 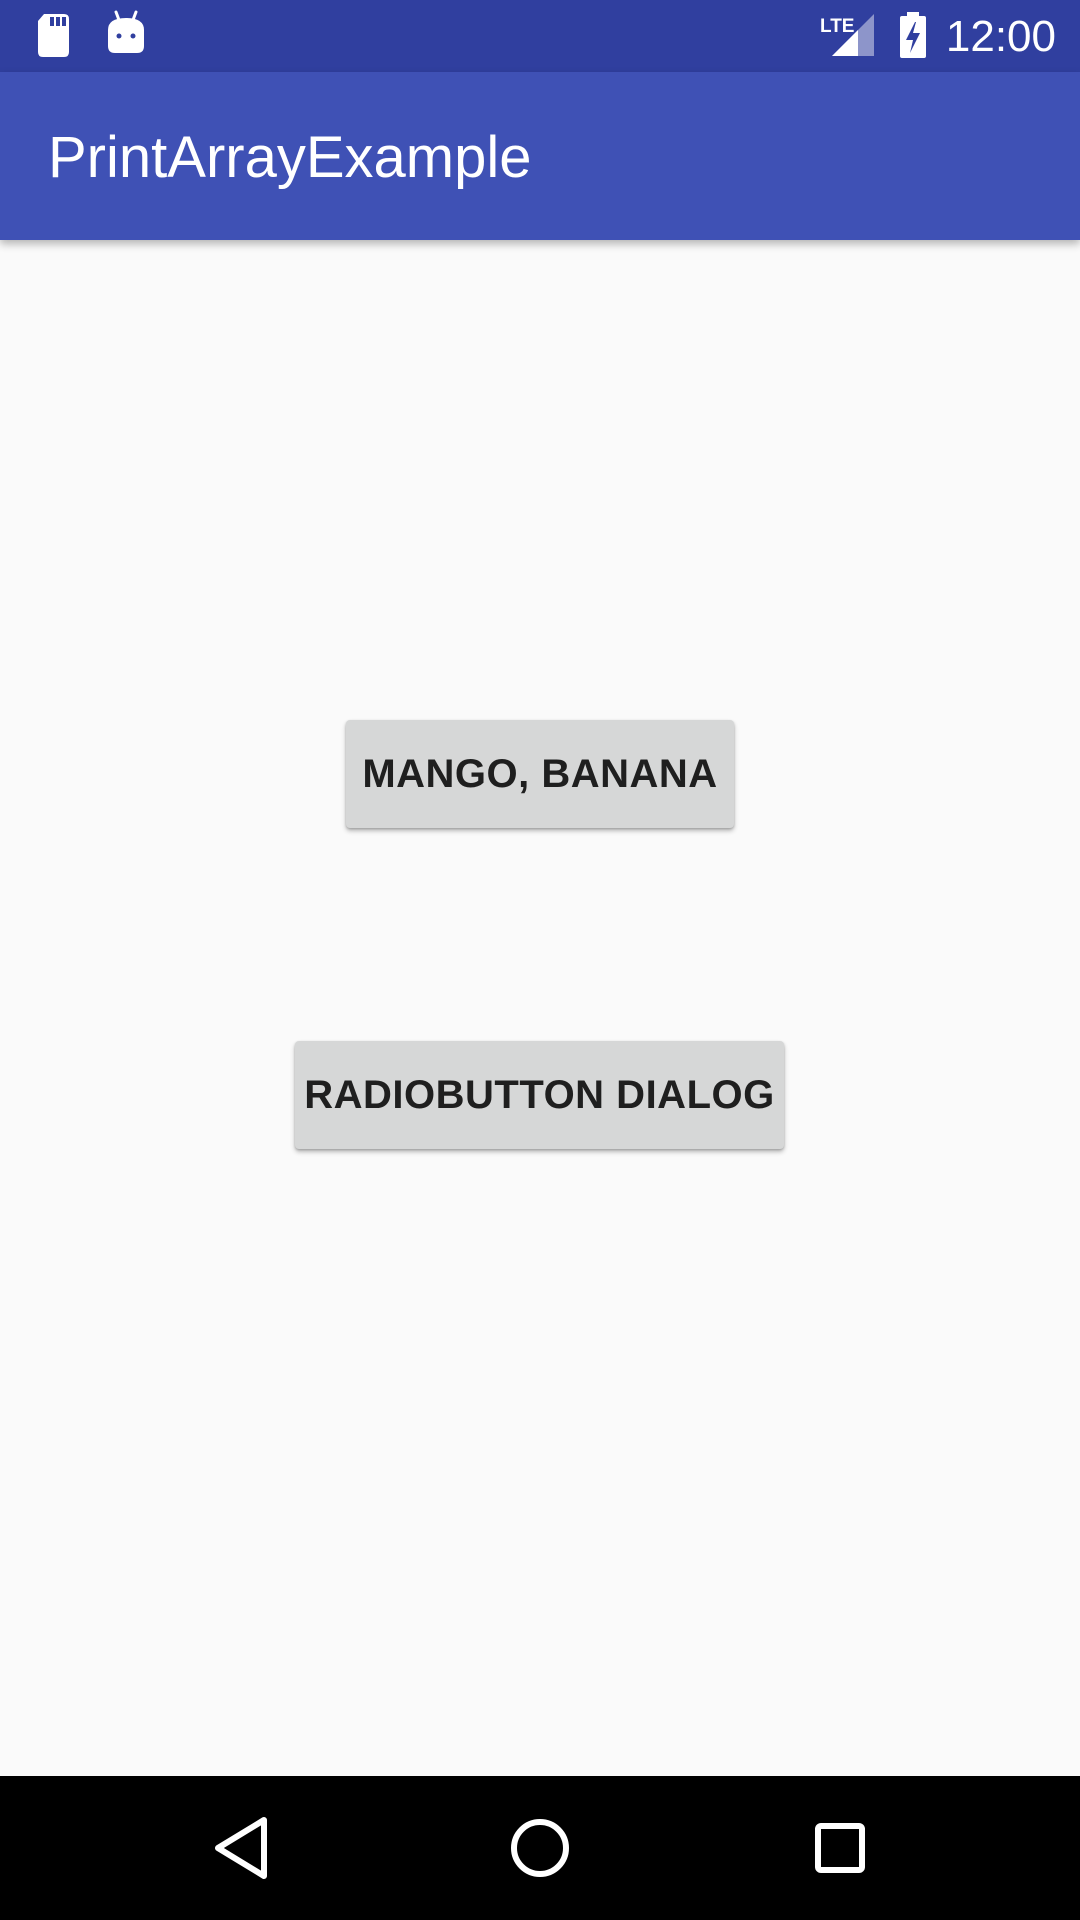 I want to click on battery-charging-icon, so click(x=913, y=38).